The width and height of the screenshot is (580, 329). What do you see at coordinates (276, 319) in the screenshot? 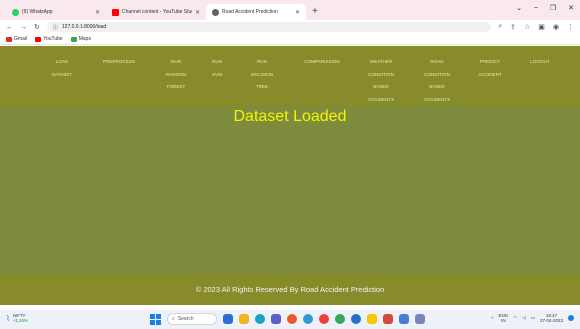
I see `chat-icon` at bounding box center [276, 319].